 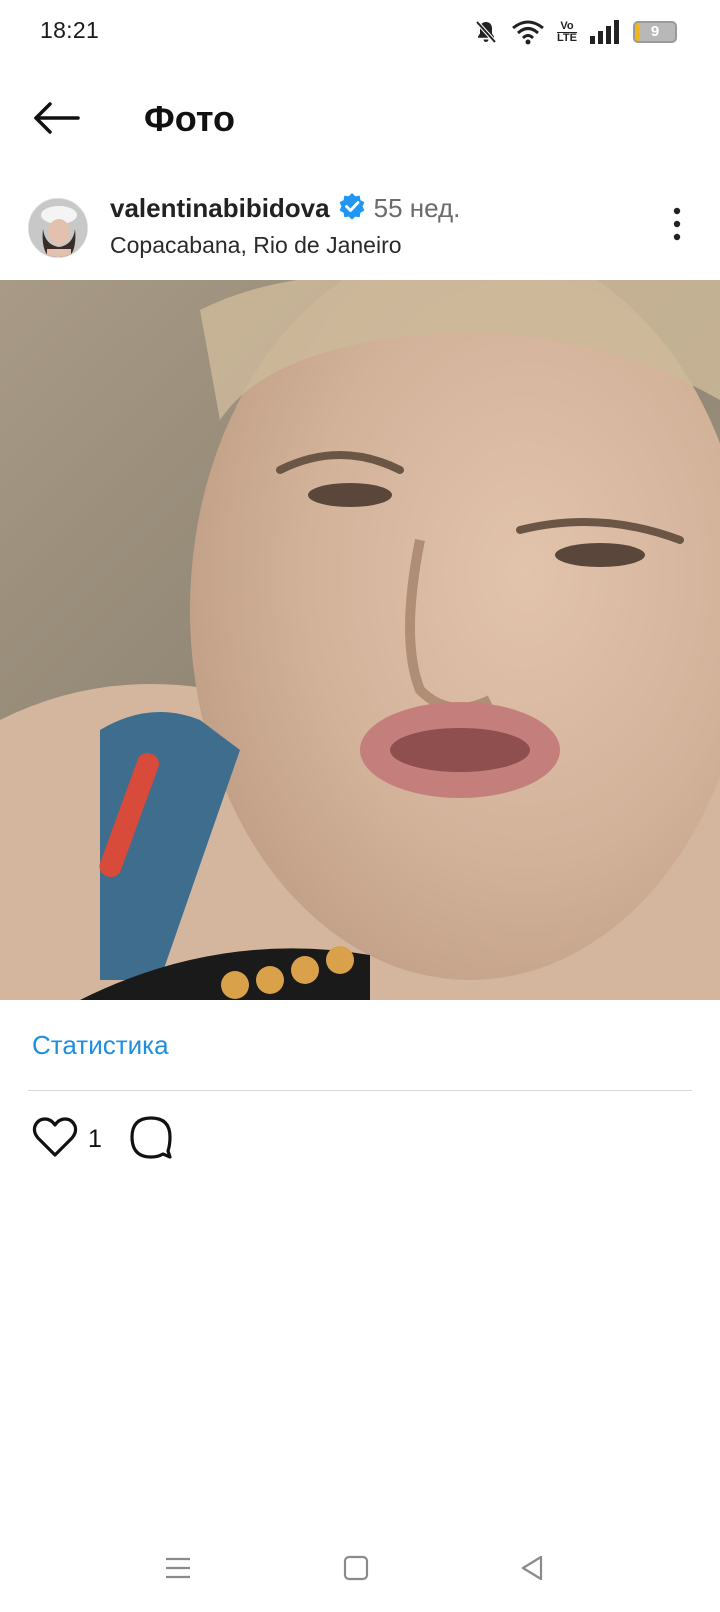 I want to click on more-vertical-icon, so click(x=677, y=226).